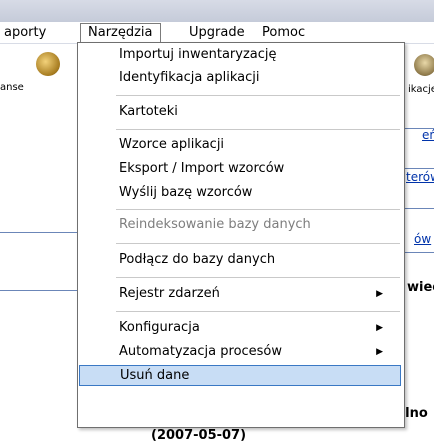  I want to click on menu-item-label: Usuń dane, so click(155, 375).